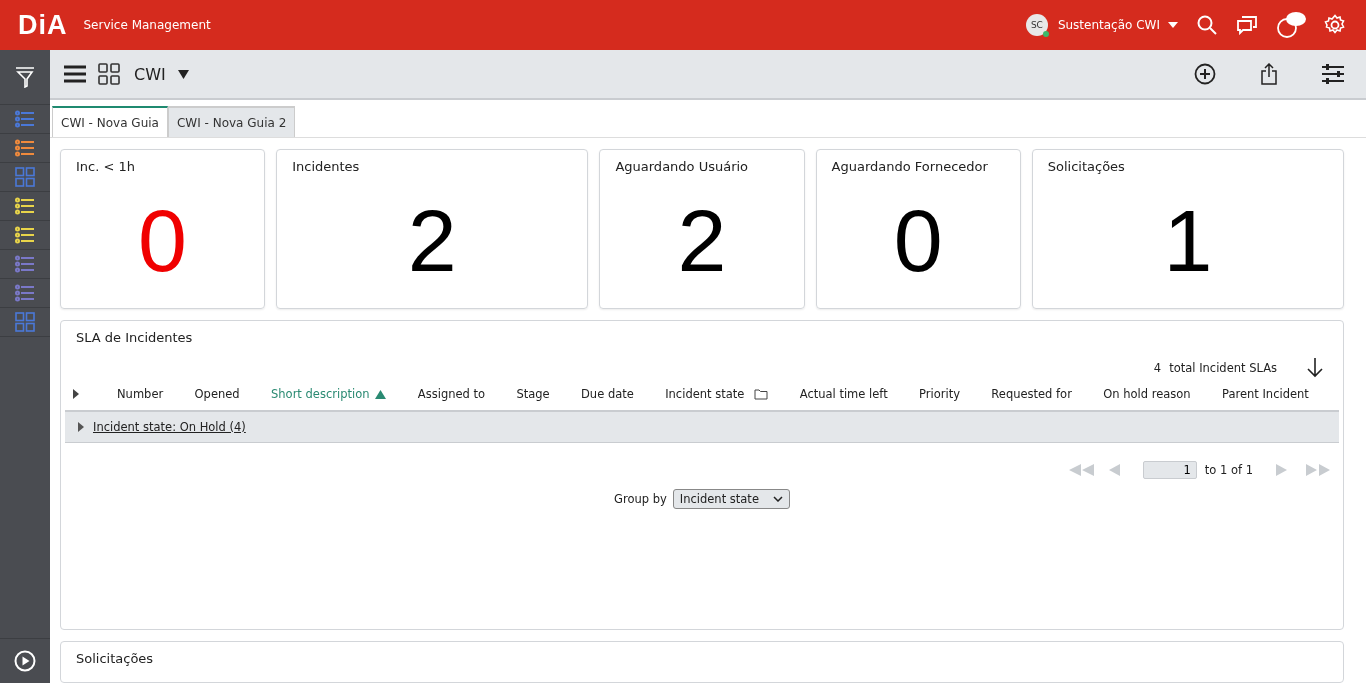  I want to click on column-header: Due date, so click(607, 394).